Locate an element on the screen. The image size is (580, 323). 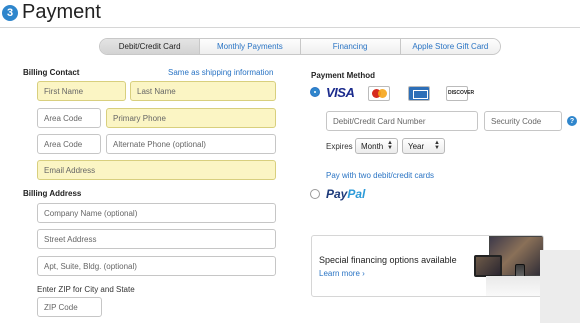
paypal-logo: PayPal is located at coordinates (345, 194).